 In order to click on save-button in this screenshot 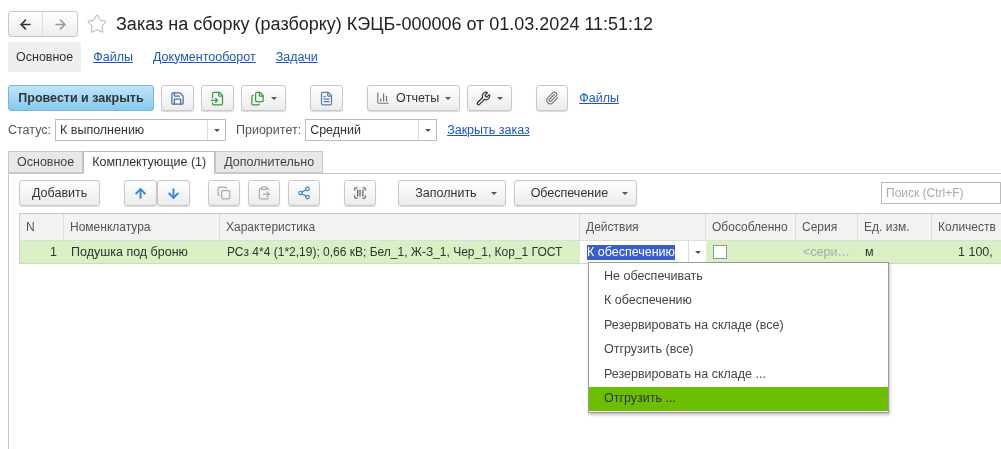, I will do `click(177, 98)`.